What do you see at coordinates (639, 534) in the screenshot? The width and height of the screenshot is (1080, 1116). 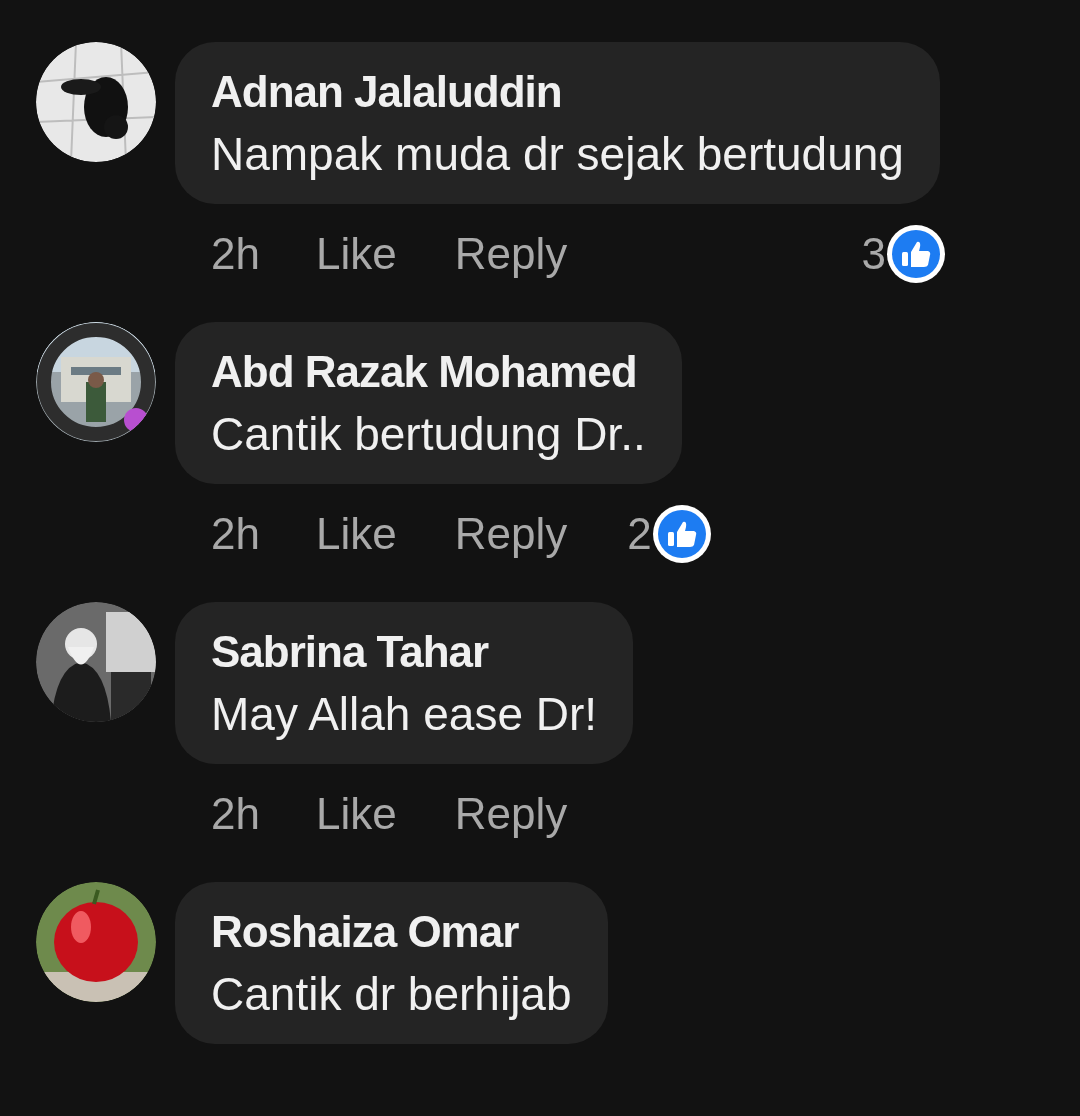 I see `reaction-count: 2` at bounding box center [639, 534].